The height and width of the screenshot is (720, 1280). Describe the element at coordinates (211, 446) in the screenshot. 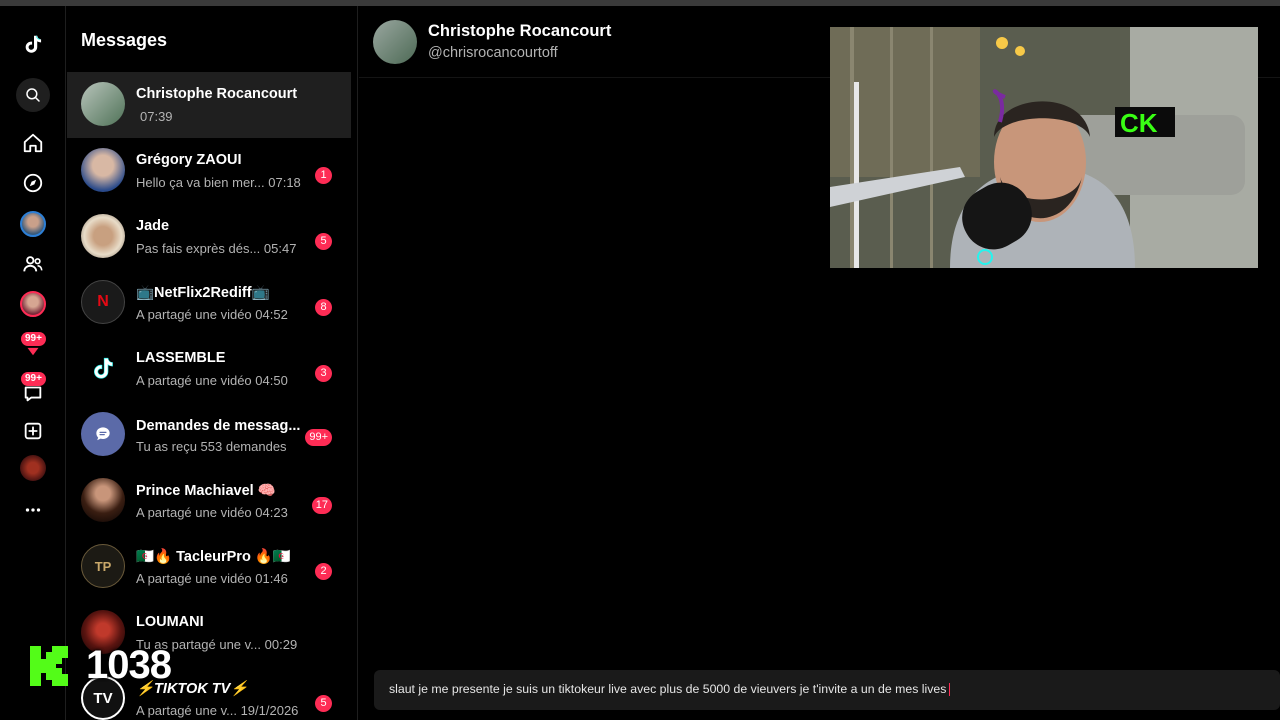

I see `conversation-preview: Tu as reçu 553 demandes` at that location.